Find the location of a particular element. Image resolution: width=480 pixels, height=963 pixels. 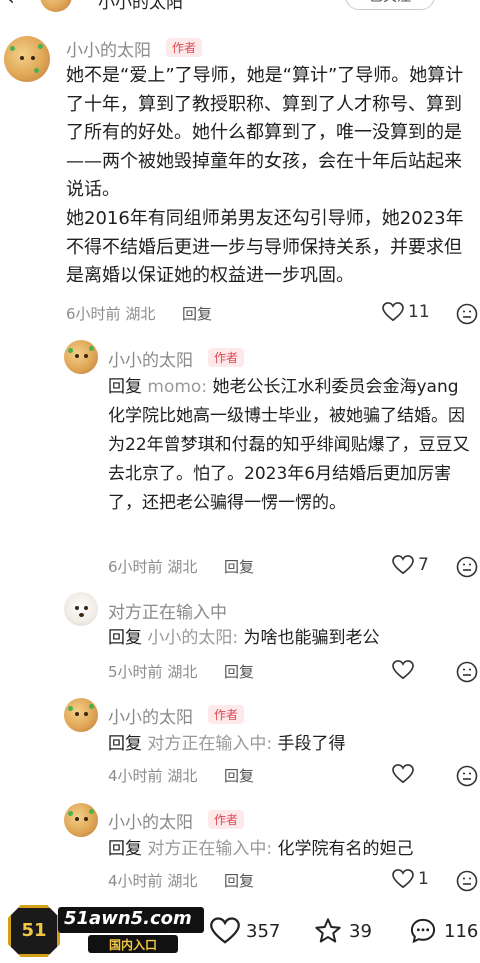

reply-text: 回复 对方正在输入中: 化学院有名的妲己 is located at coordinates (261, 849).